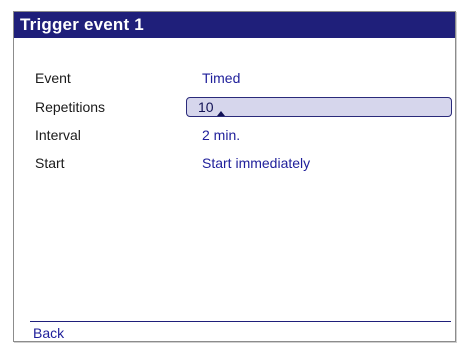 The height and width of the screenshot is (353, 468). Describe the element at coordinates (221, 78) in the screenshot. I see `event-value: Timed` at that location.